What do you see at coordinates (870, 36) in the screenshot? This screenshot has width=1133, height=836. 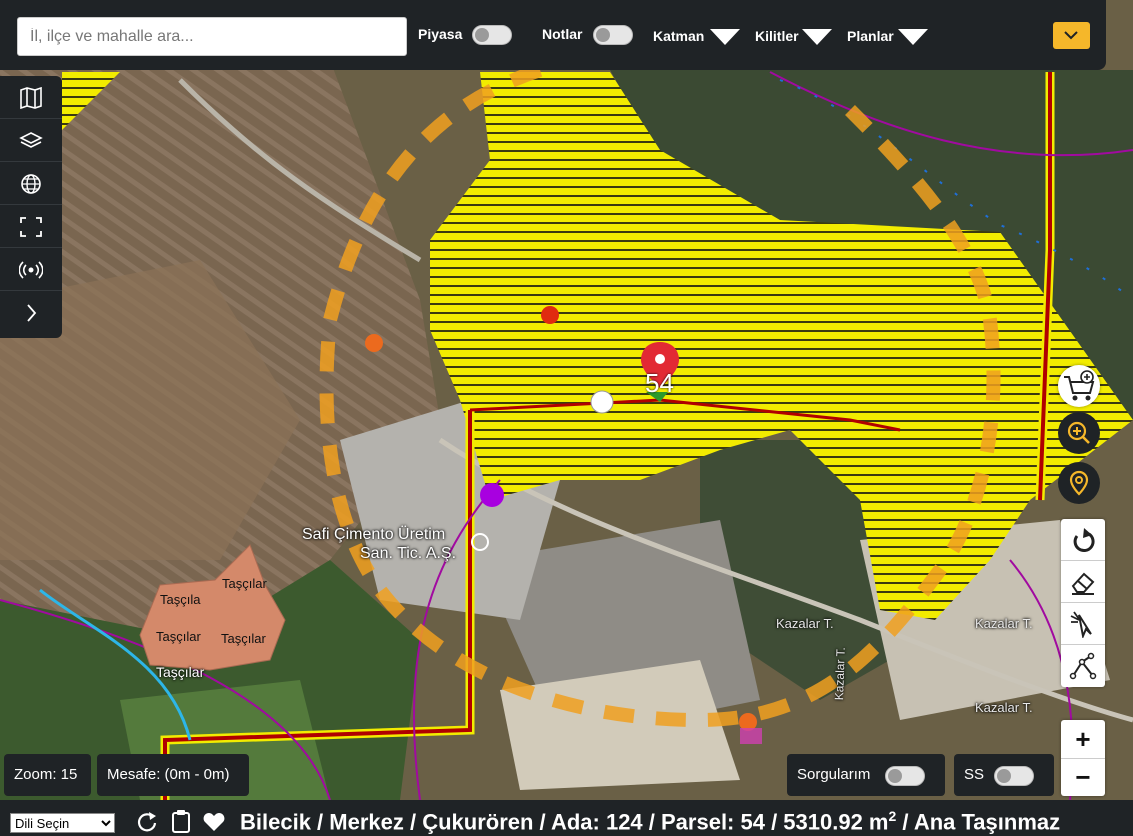 I see `planlar-dropdown: Planlar` at bounding box center [870, 36].